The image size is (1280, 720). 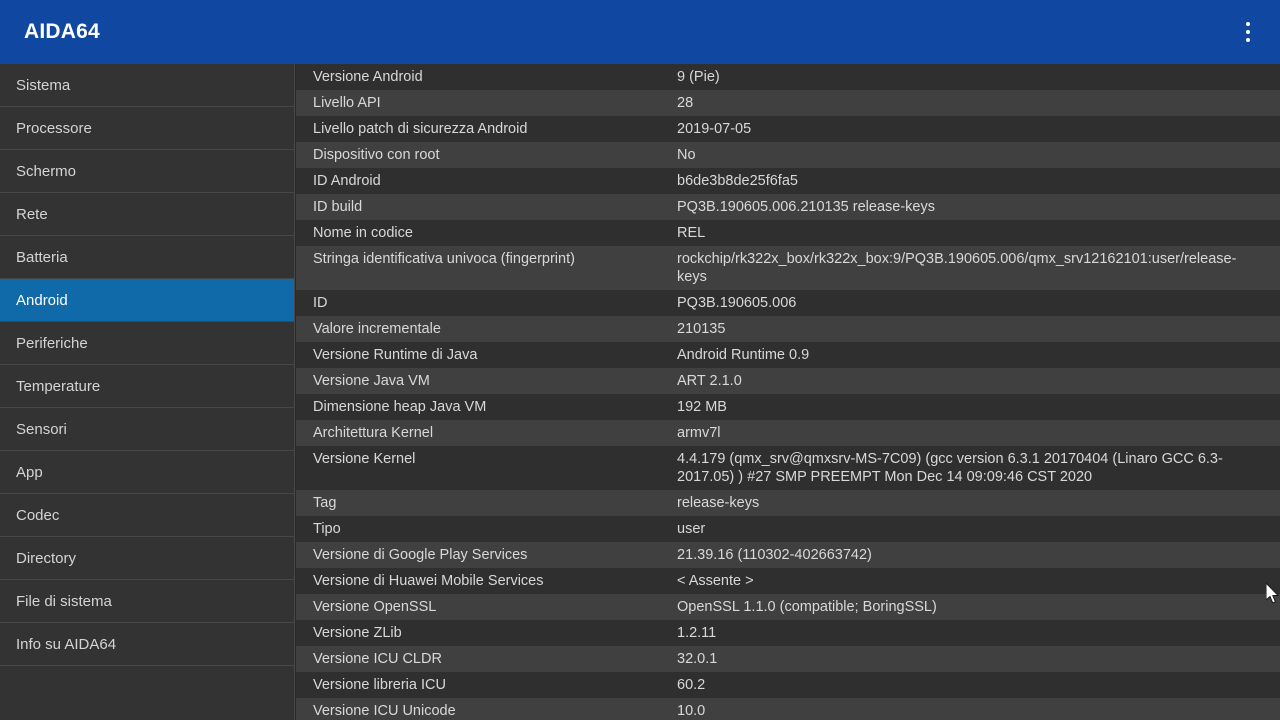 What do you see at coordinates (788, 433) in the screenshot?
I see `table-row: Architettura Kernel armv7l` at bounding box center [788, 433].